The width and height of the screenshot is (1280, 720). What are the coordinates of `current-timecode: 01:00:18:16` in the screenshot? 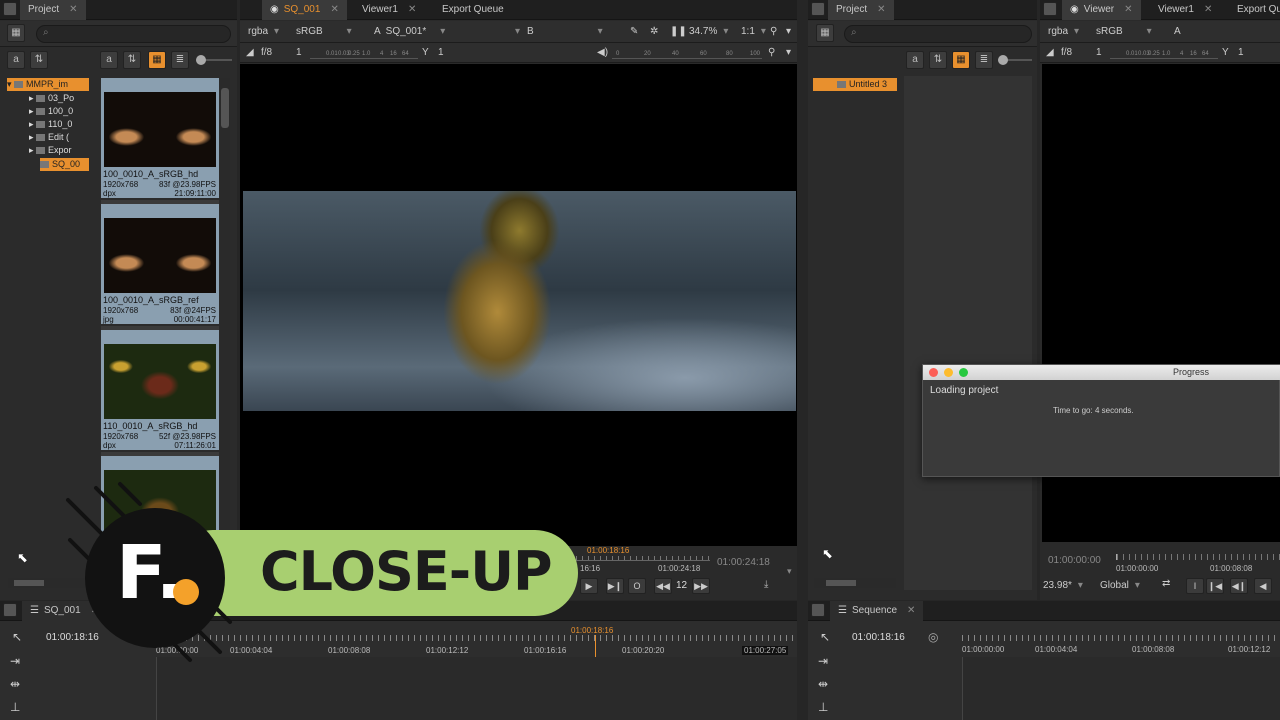 It's located at (878, 637).